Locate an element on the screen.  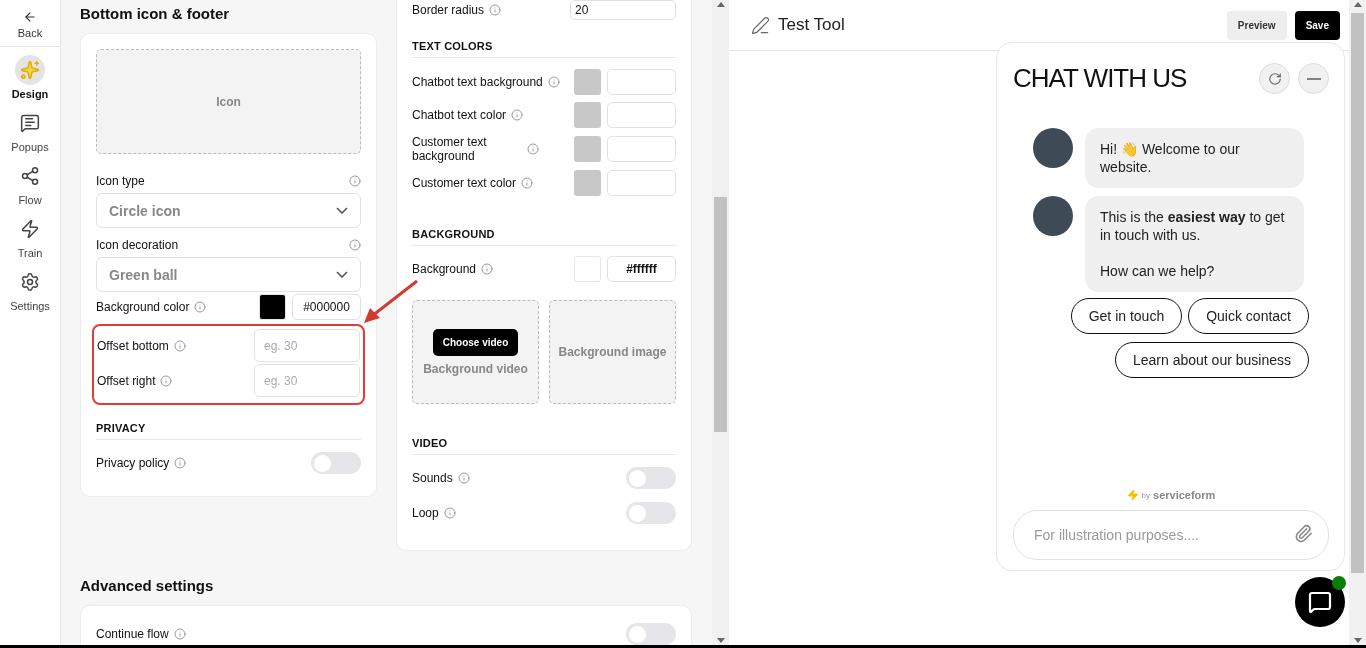
pencil-icon is located at coordinates (760, 25).